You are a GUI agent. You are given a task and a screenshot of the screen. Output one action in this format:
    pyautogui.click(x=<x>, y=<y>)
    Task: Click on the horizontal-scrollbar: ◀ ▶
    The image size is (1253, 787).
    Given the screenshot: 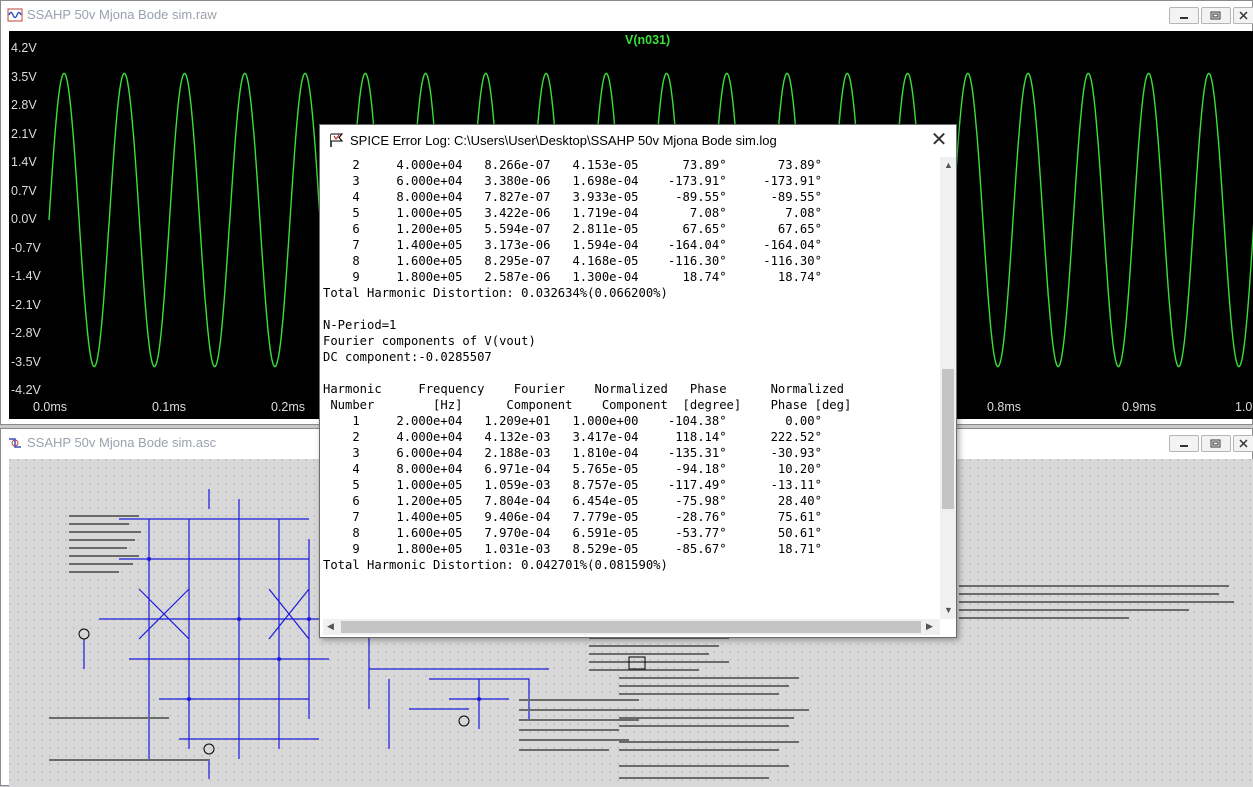 What is the action you would take?
    pyautogui.click(x=631, y=627)
    